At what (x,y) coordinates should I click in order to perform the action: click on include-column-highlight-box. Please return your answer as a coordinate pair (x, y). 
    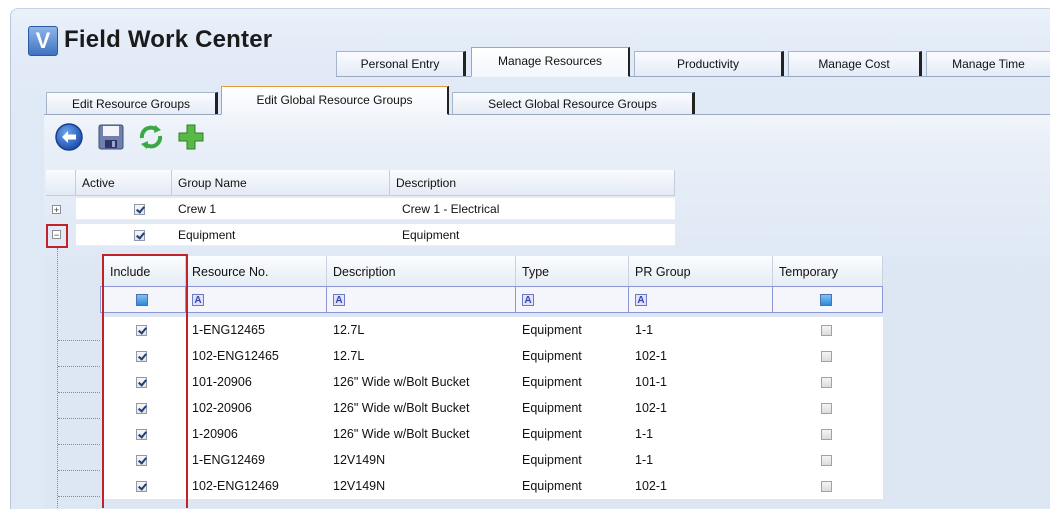
    Looking at the image, I should click on (145, 381).